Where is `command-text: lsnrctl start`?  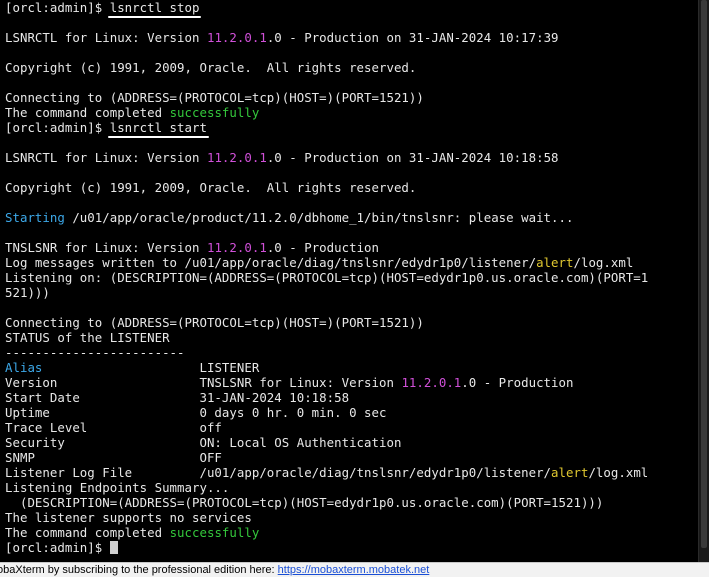
command-text: lsnrctl start is located at coordinates (158, 129).